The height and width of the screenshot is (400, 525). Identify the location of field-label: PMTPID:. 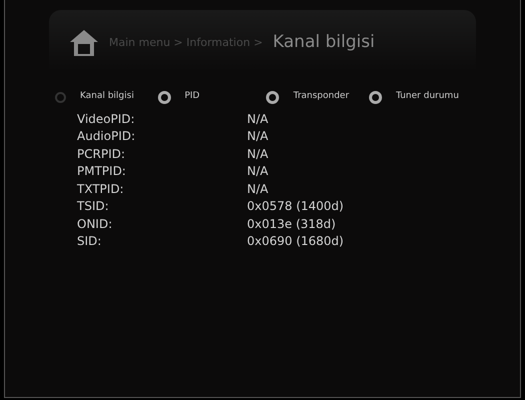
(102, 171).